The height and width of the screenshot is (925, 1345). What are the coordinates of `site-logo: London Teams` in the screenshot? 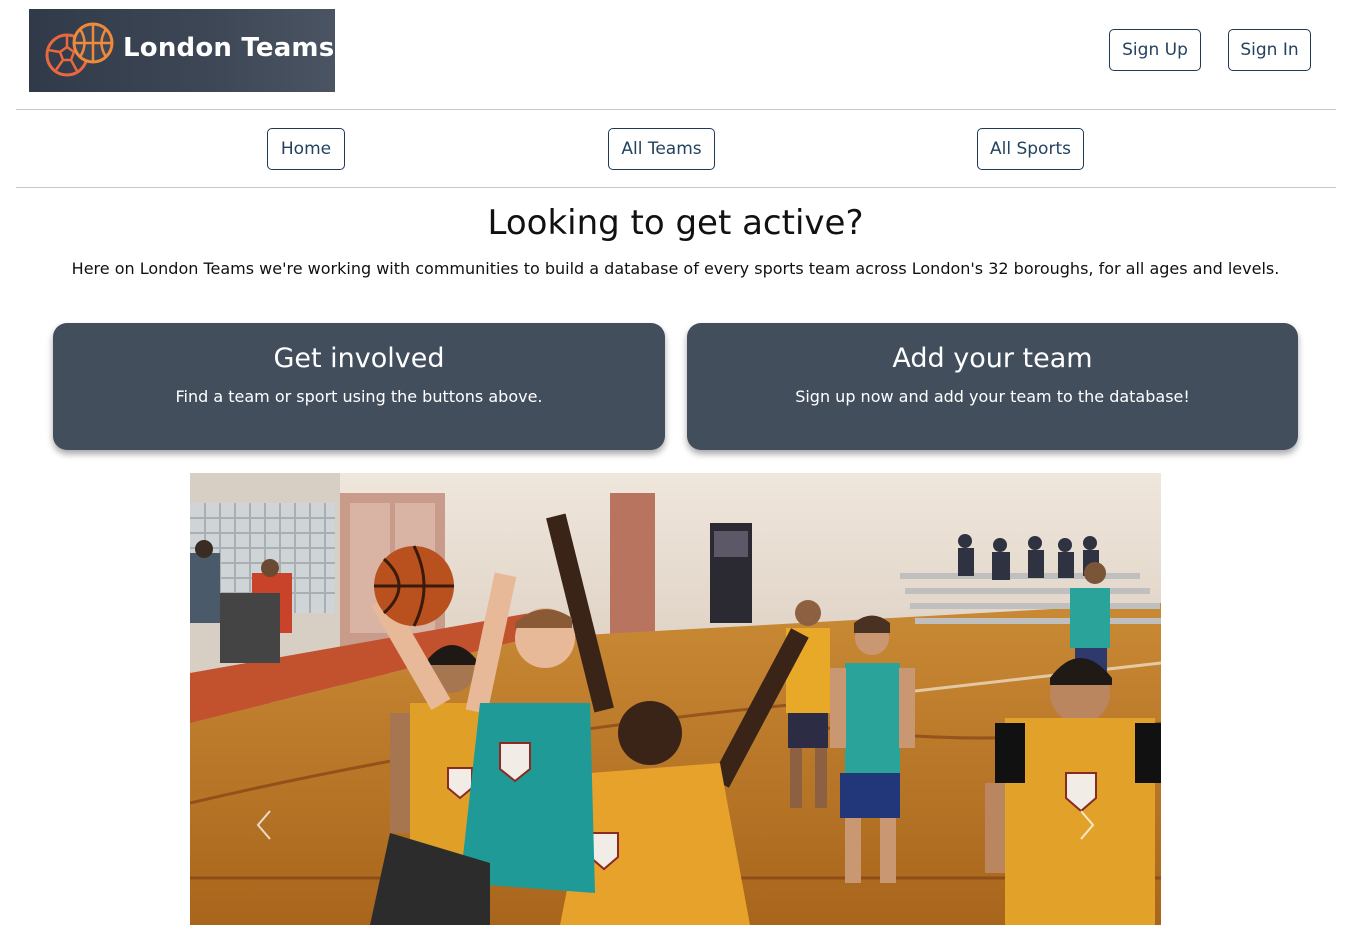 It's located at (182, 50).